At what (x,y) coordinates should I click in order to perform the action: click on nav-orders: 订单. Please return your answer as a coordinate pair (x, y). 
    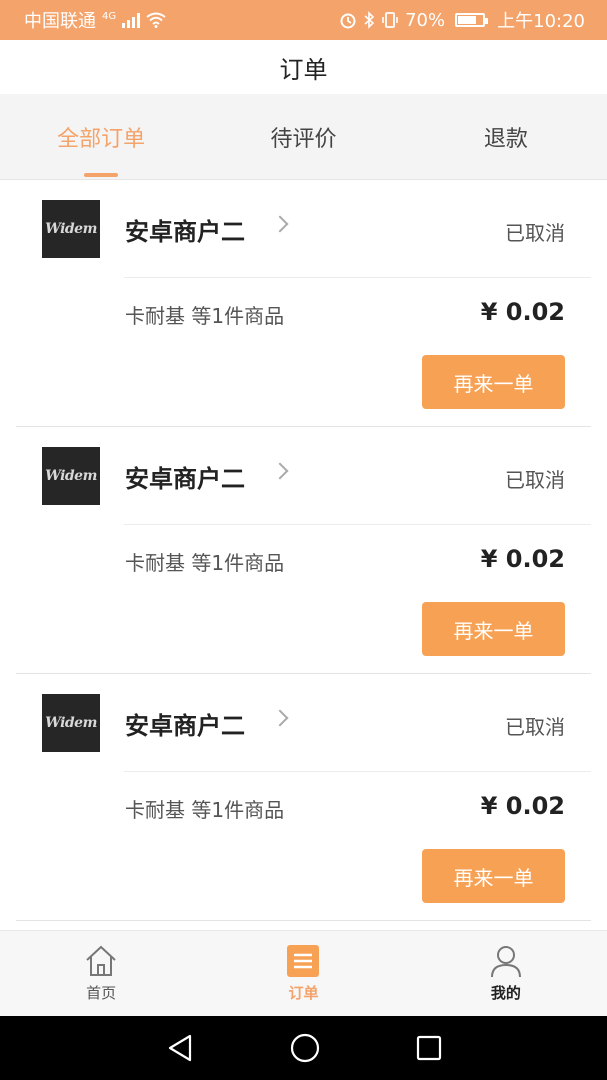
    Looking at the image, I should click on (303, 973).